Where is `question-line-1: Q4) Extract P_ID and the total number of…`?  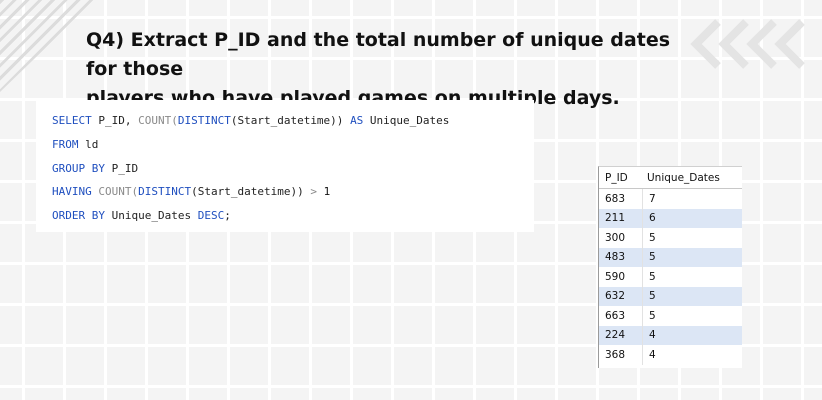
question-line-1: Q4) Extract P_ID and the total number of… is located at coordinates (378, 54).